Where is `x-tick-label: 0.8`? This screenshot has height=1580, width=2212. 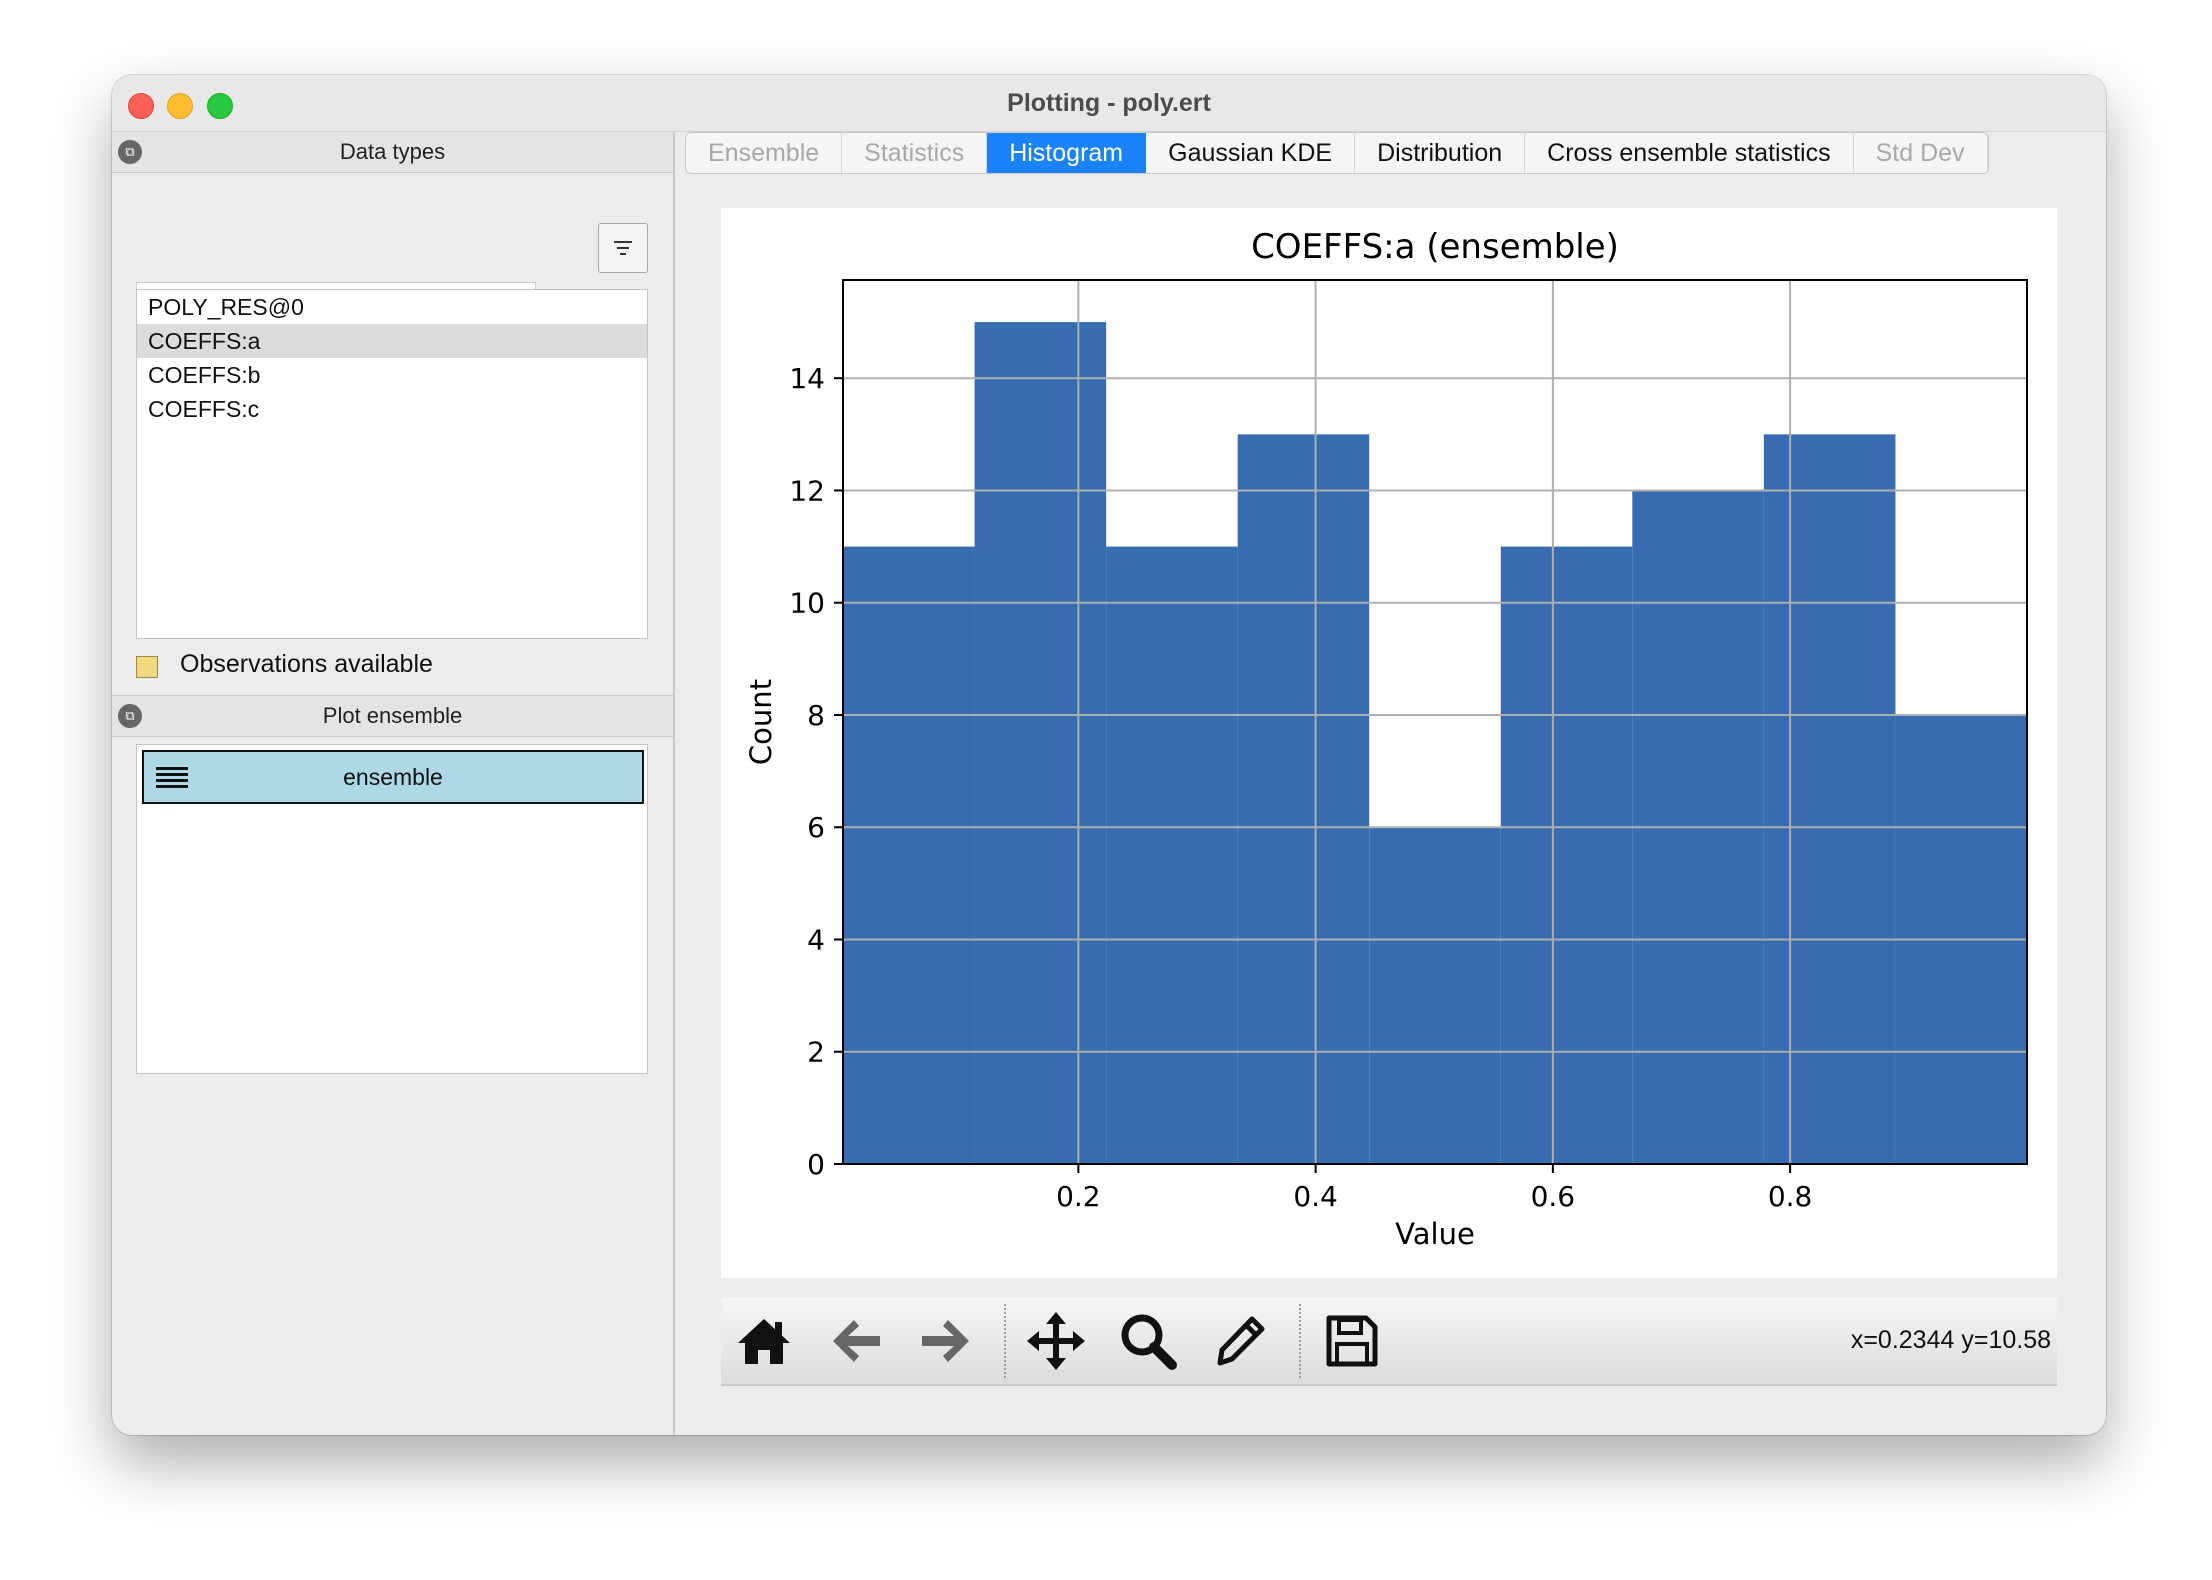 x-tick-label: 0.8 is located at coordinates (1790, 1196).